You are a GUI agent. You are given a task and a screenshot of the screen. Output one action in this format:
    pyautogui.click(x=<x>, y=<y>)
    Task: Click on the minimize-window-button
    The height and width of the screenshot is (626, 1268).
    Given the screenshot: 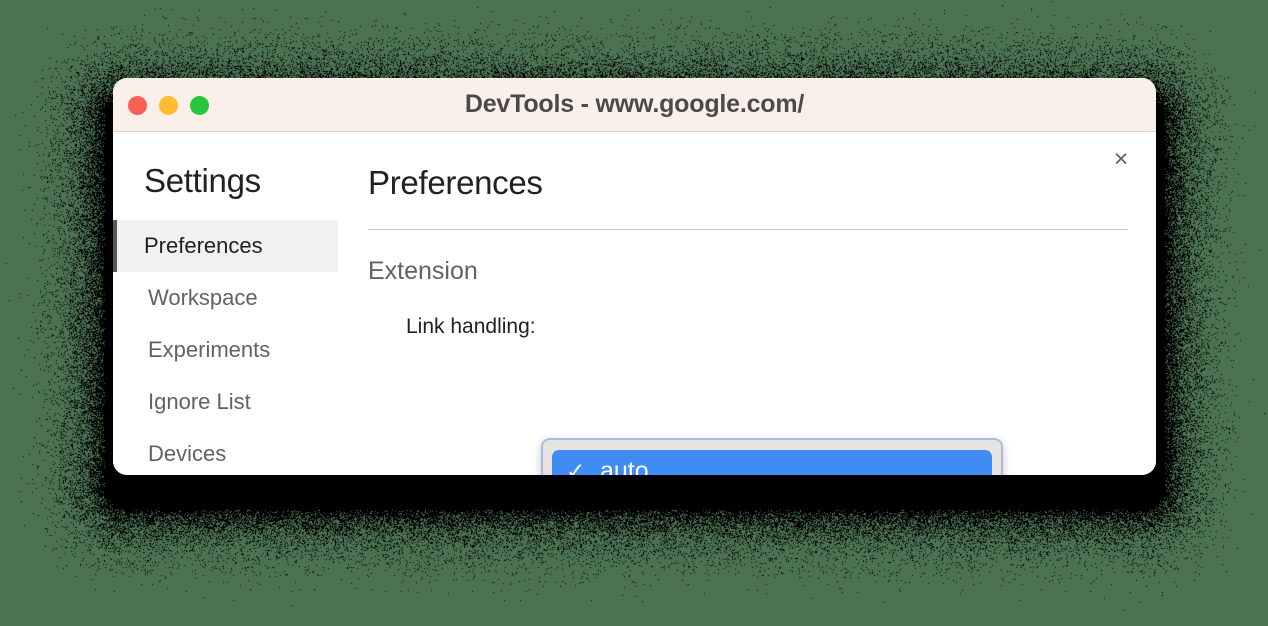 What is the action you would take?
    pyautogui.click(x=168, y=105)
    